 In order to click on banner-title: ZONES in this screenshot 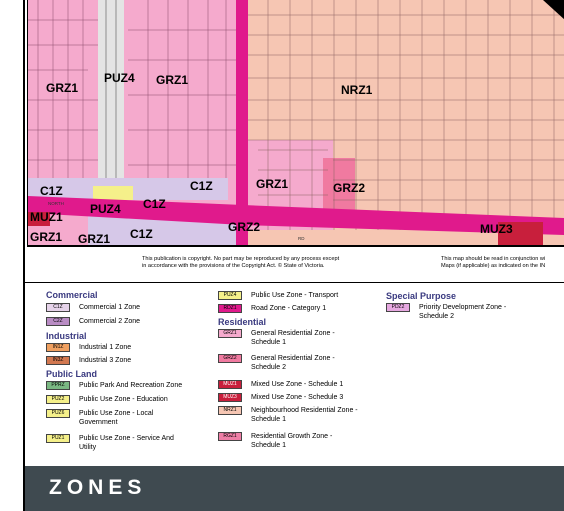, I will do `click(98, 487)`.